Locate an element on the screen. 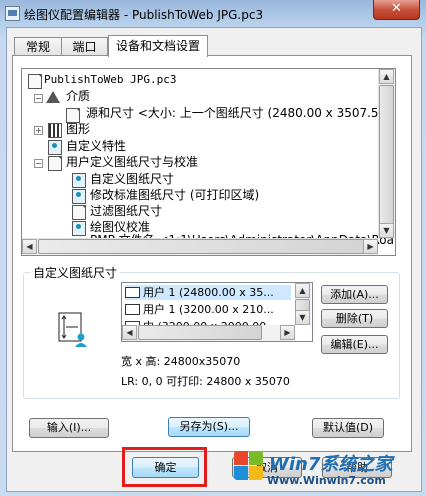 Image resolution: width=426 pixels, height=496 pixels. tree-item-modify-size: 修改标准图纸尺寸 (可打印区域) is located at coordinates (174, 195).